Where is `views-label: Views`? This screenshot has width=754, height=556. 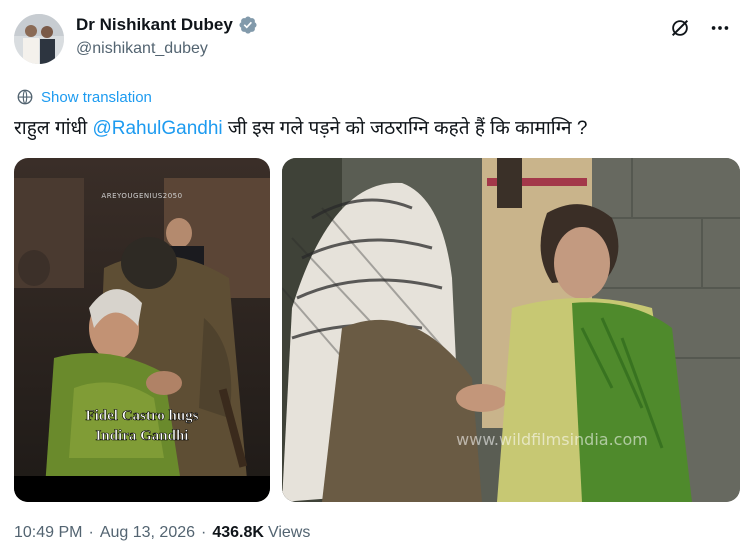
views-label: Views is located at coordinates (289, 532).